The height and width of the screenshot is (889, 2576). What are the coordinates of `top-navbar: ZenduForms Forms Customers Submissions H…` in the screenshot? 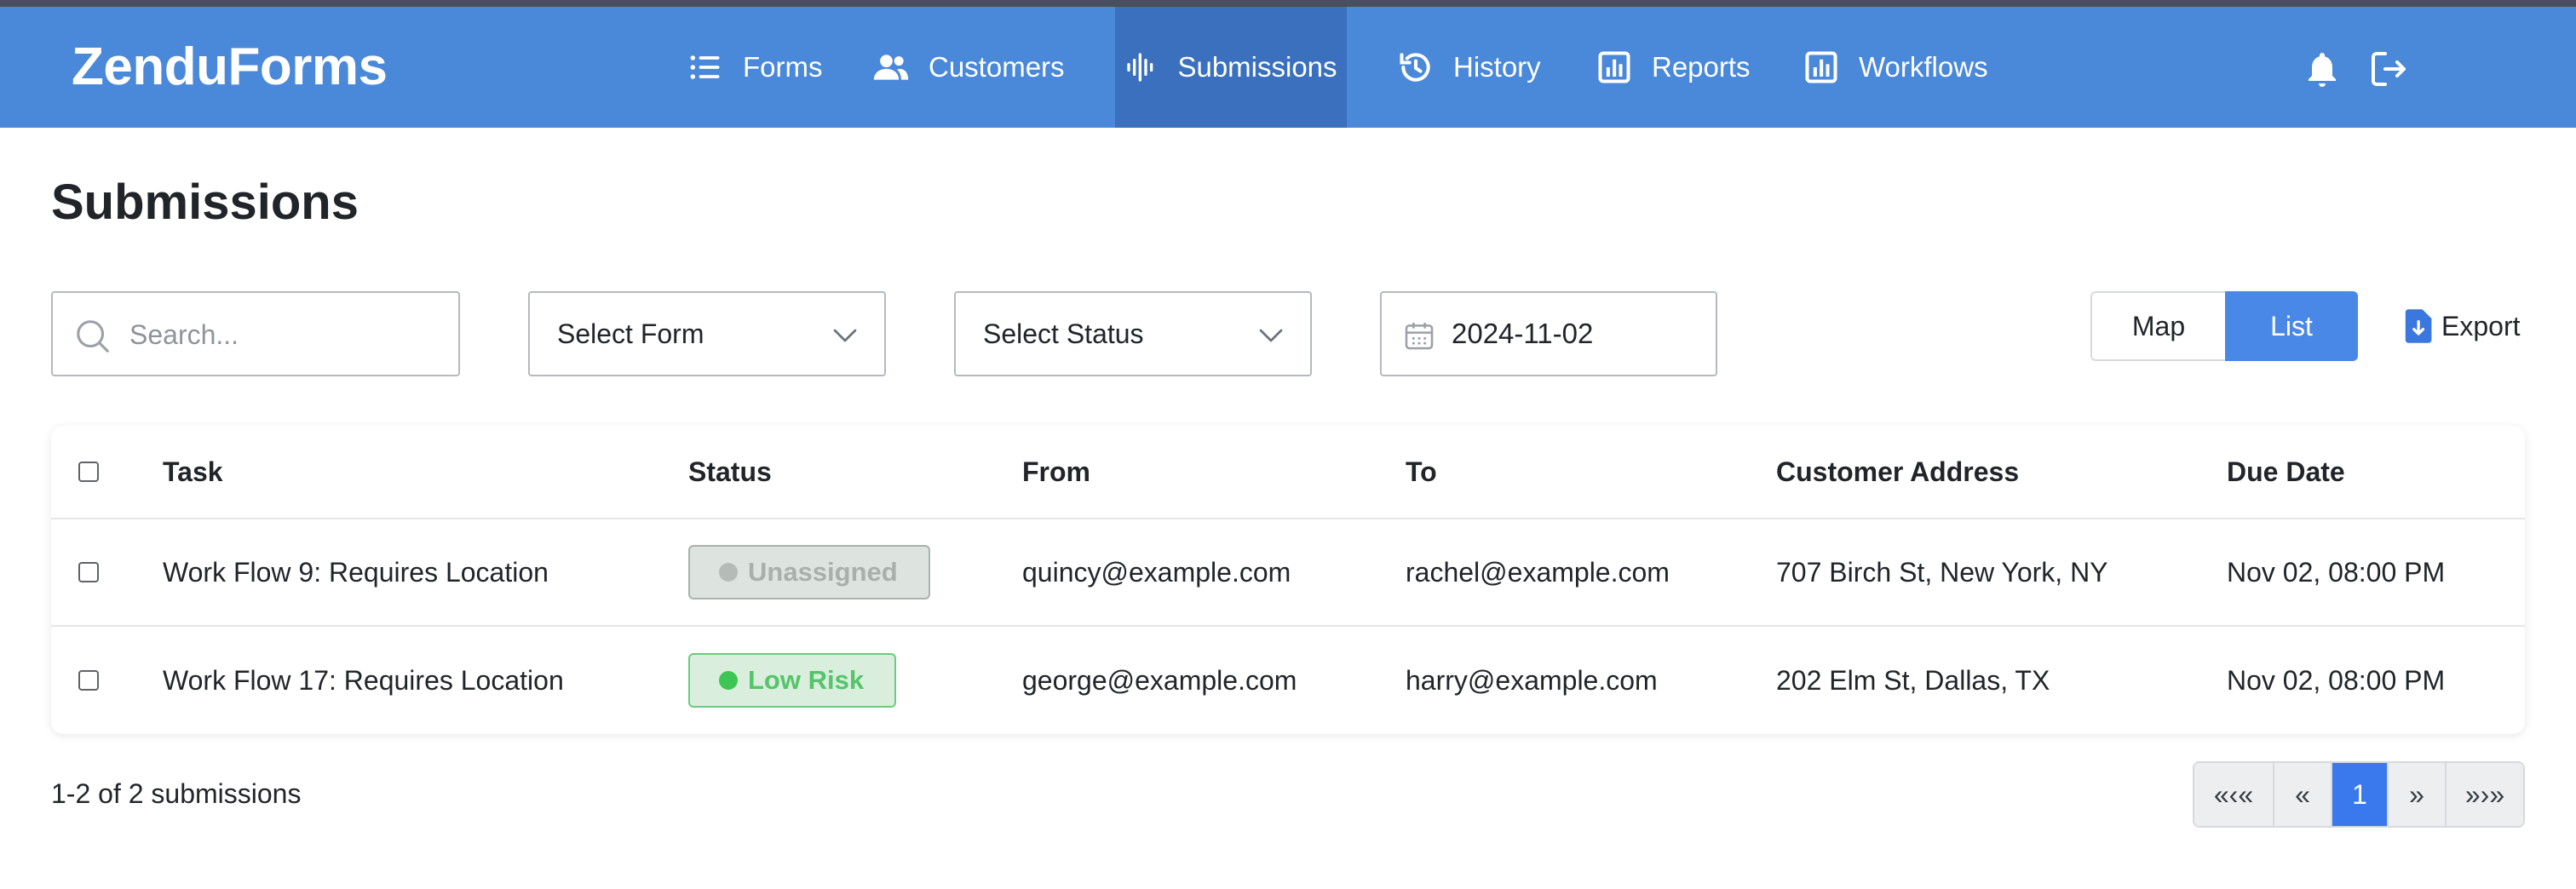 It's located at (1288, 67).